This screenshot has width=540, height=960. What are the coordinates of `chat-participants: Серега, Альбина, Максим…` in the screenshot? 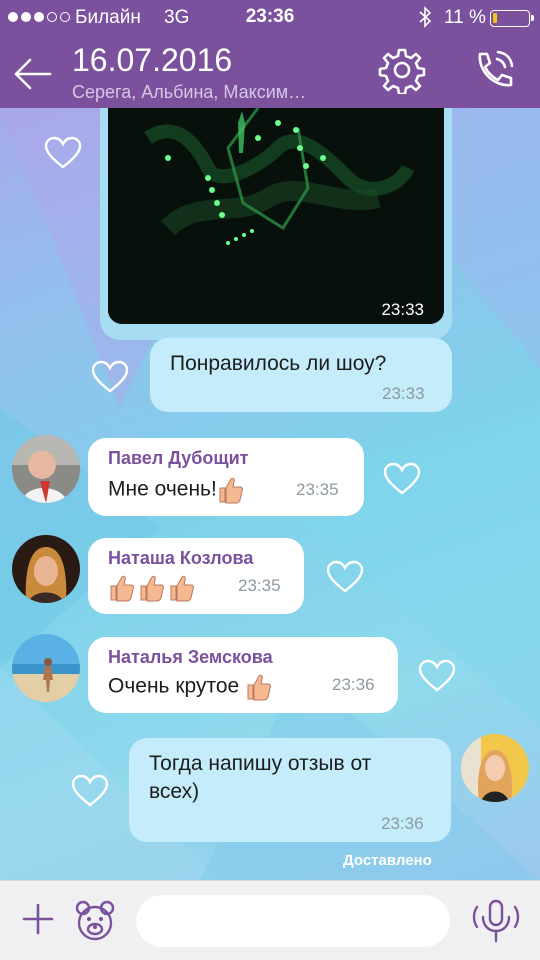 It's located at (189, 92).